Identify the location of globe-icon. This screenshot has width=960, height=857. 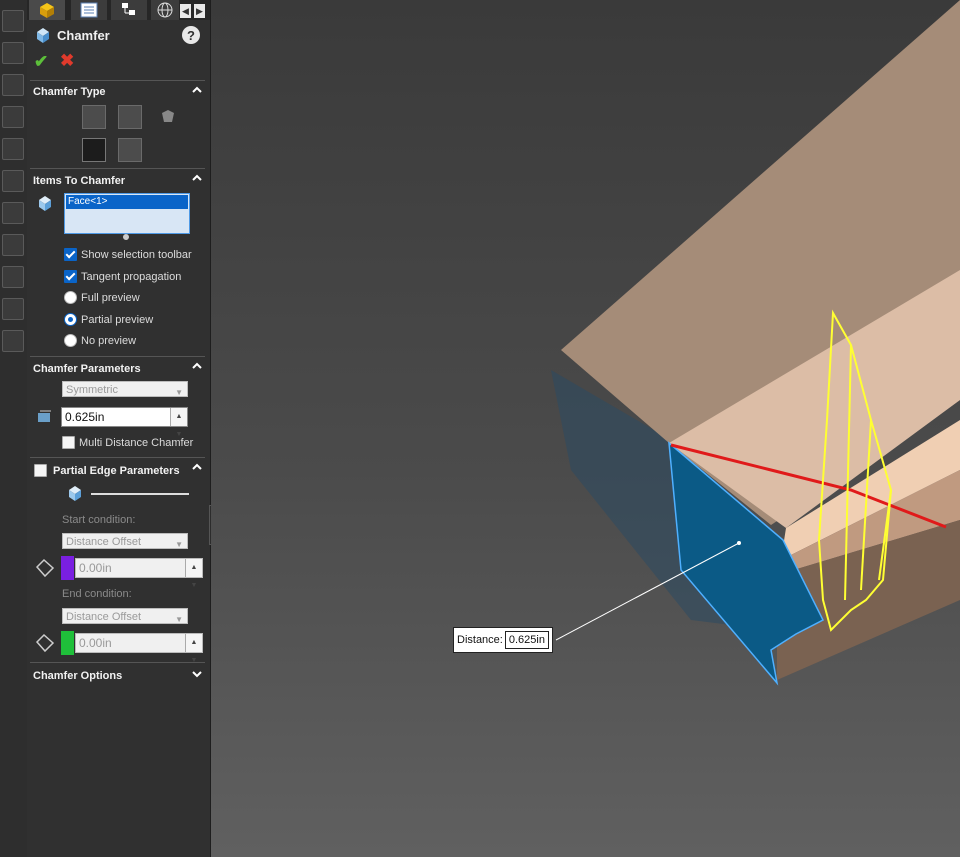
(165, 10).